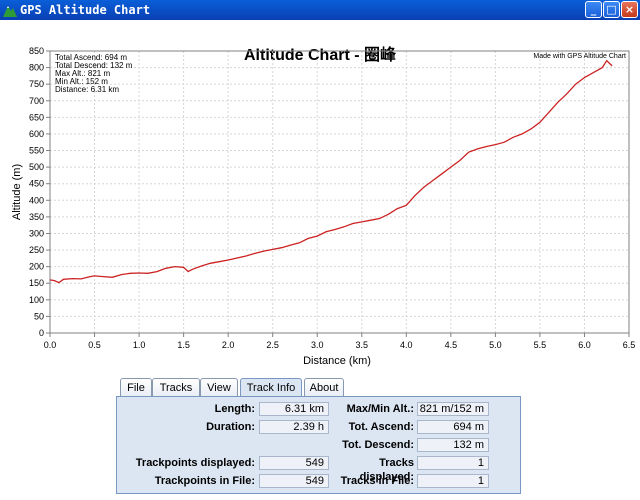  I want to click on window-title: GPS Altitude Chart, so click(85, 10).